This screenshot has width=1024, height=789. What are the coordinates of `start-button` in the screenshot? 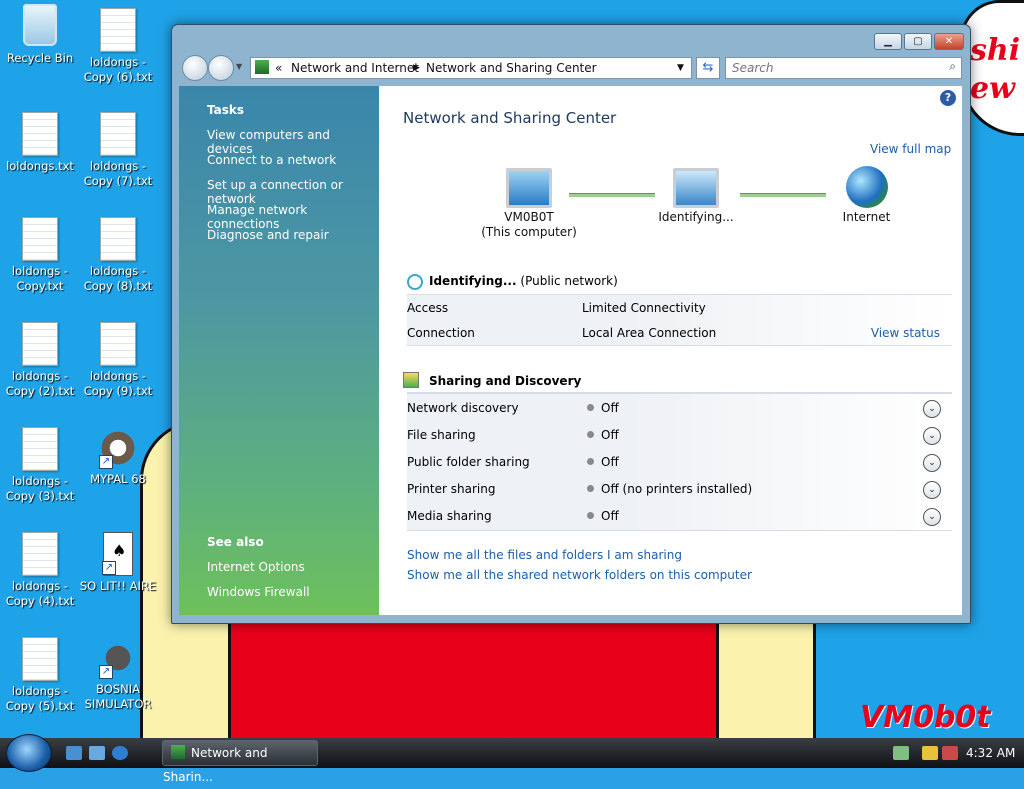 It's located at (29, 753).